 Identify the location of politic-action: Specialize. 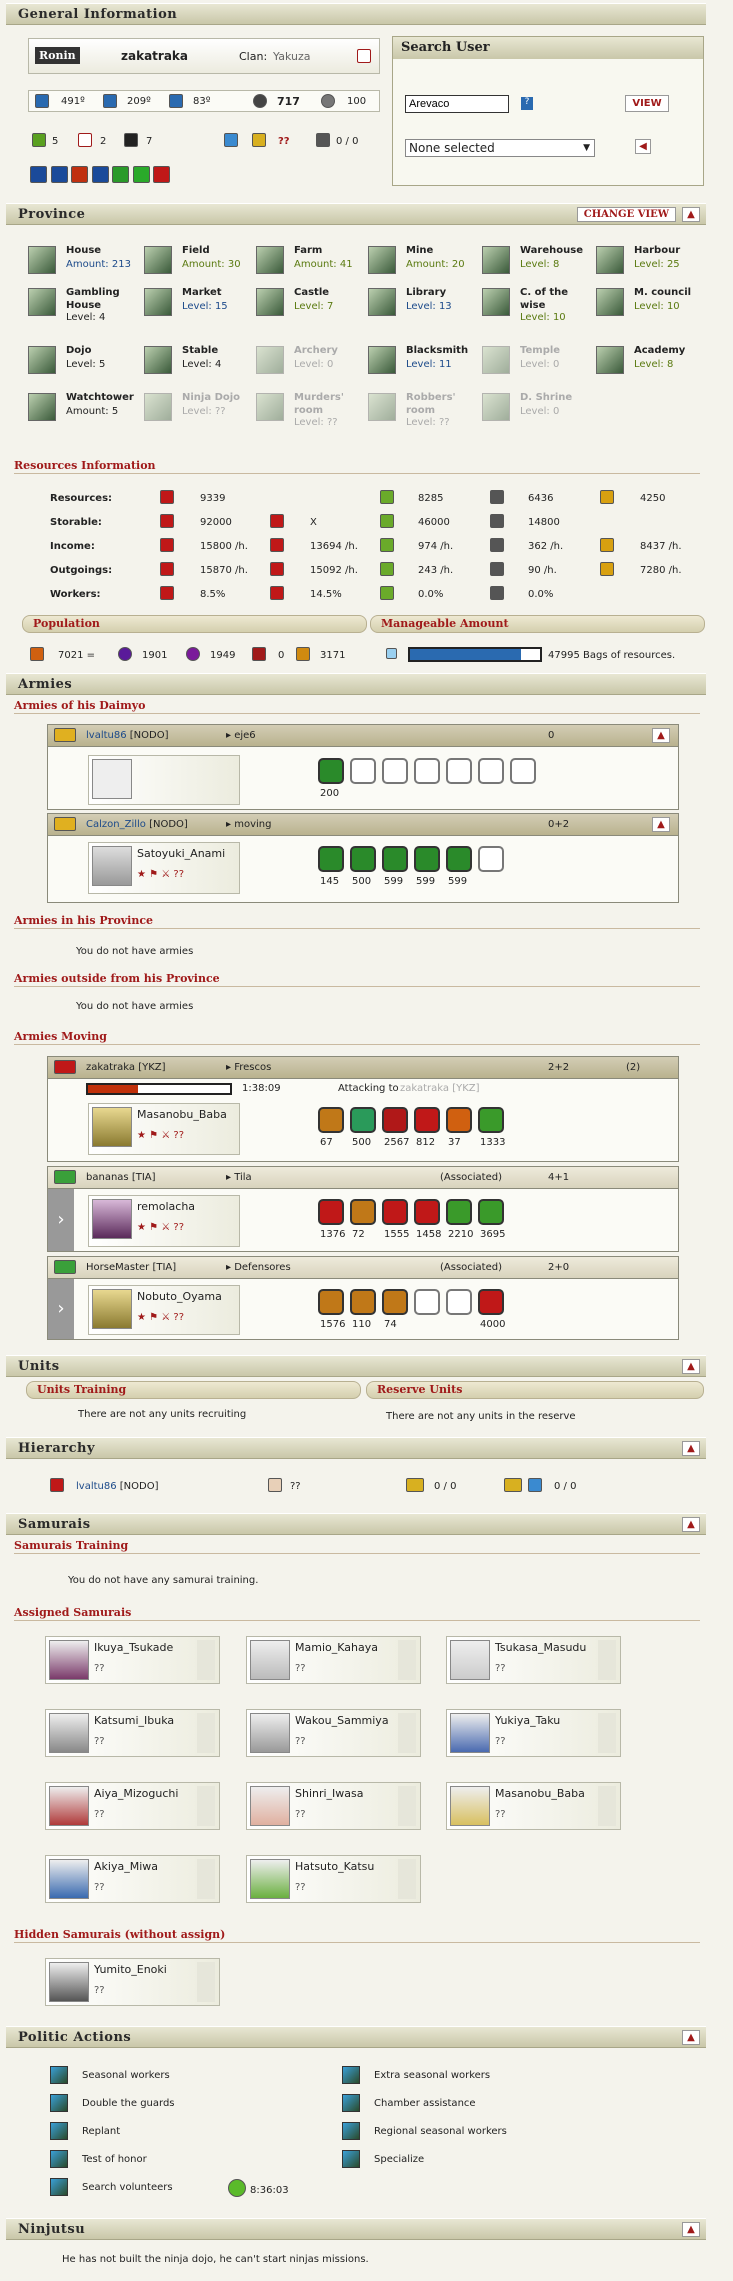
(399, 2159).